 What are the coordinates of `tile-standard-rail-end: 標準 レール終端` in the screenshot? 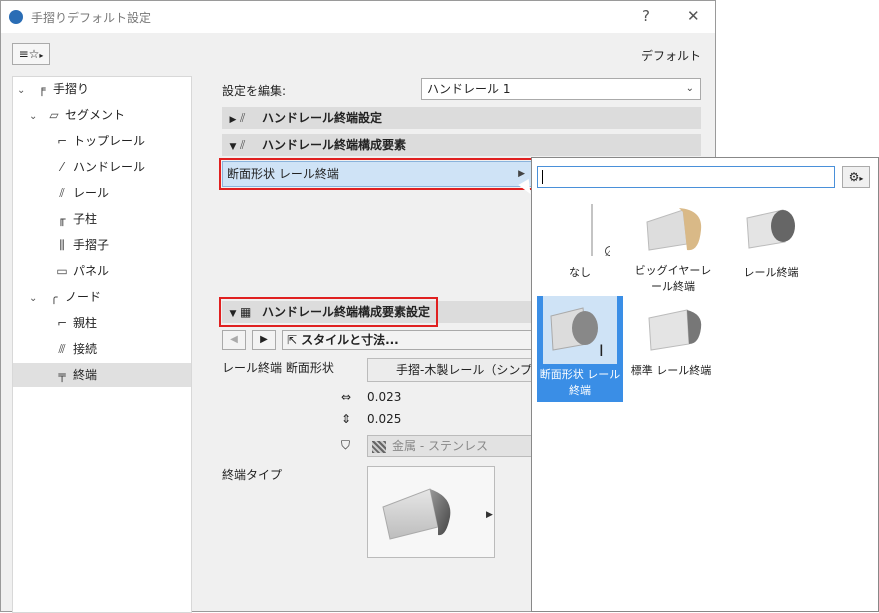 It's located at (673, 340).